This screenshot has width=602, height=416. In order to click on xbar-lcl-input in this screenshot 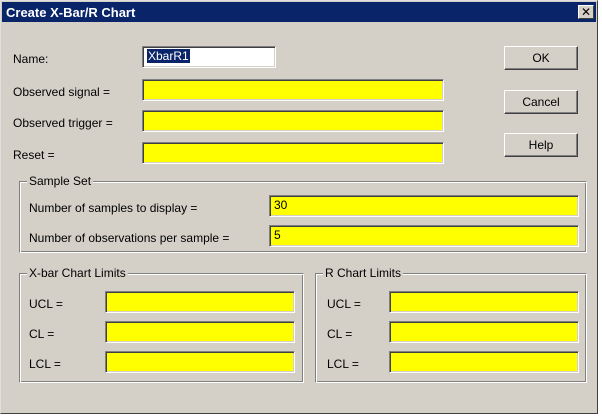, I will do `click(200, 362)`.